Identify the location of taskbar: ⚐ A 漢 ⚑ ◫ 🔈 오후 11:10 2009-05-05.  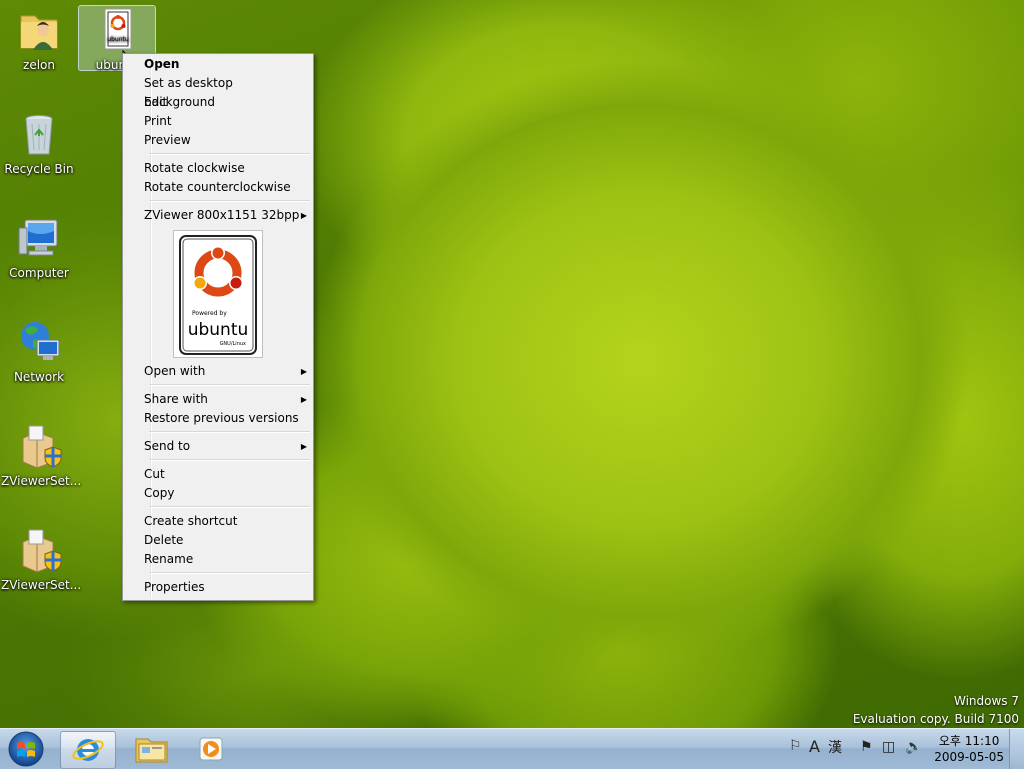
(512, 748).